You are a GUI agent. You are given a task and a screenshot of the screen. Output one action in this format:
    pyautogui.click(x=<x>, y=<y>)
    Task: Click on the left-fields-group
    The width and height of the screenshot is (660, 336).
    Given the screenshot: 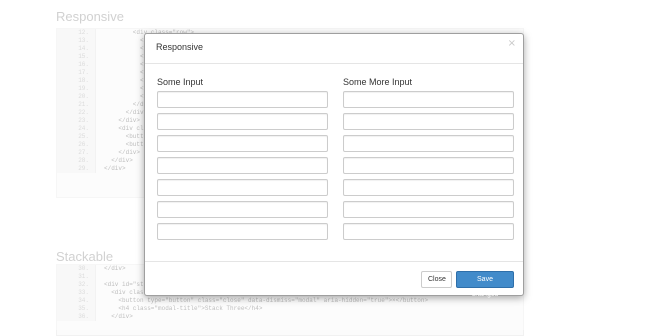 What is the action you would take?
    pyautogui.click(x=242, y=165)
    